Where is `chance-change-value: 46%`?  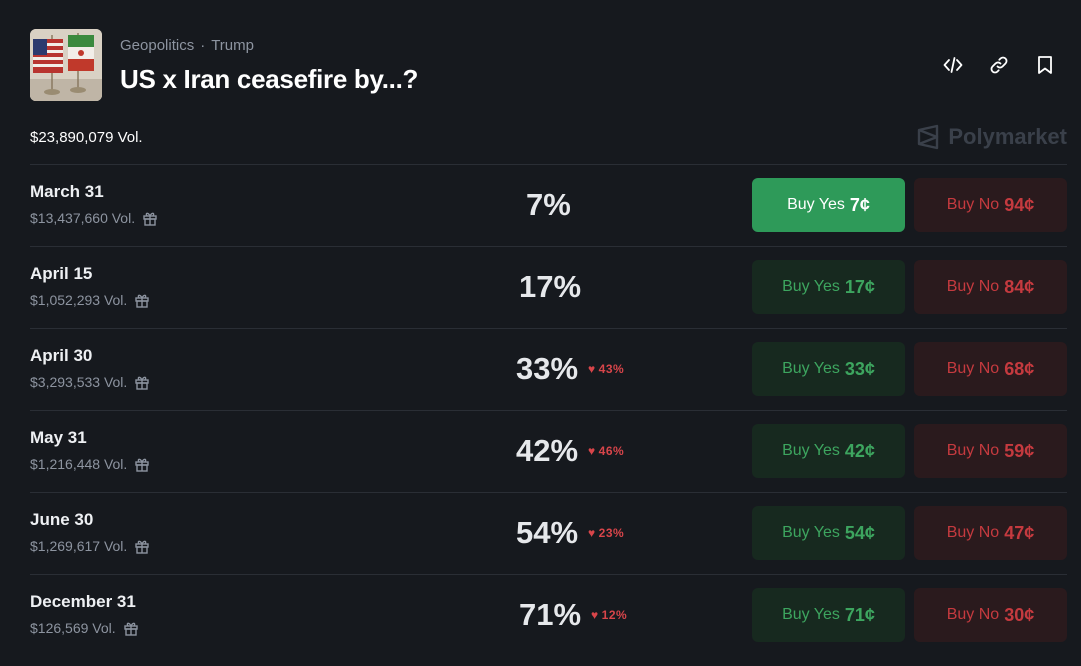 chance-change-value: 46% is located at coordinates (611, 451).